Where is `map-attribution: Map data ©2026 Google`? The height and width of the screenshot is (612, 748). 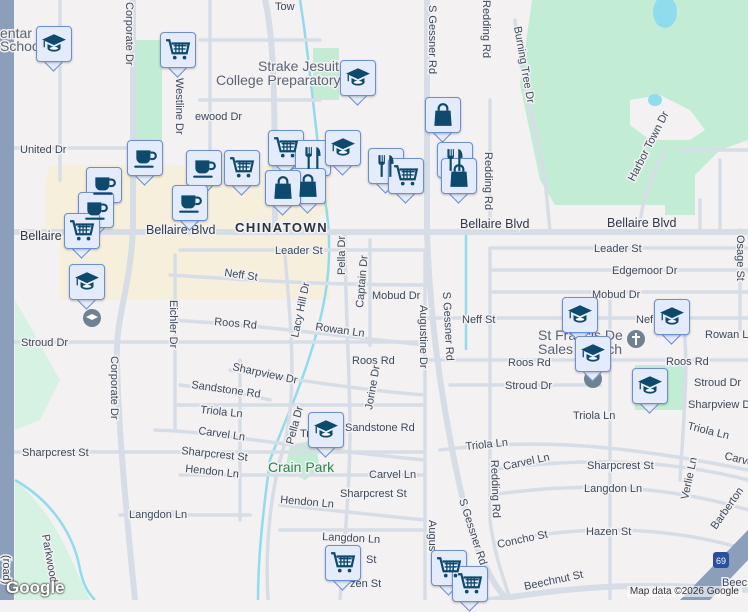
map-attribution: Map data ©2026 Google is located at coordinates (684, 591).